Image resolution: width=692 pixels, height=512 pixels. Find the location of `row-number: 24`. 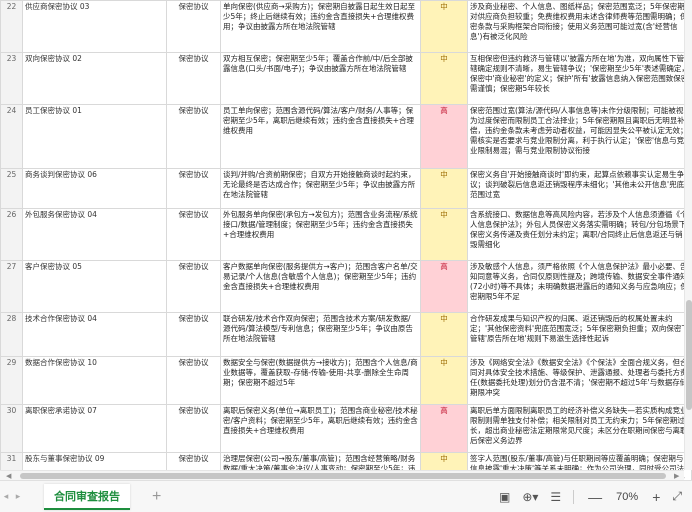

row-number: 24 is located at coordinates (11, 136).